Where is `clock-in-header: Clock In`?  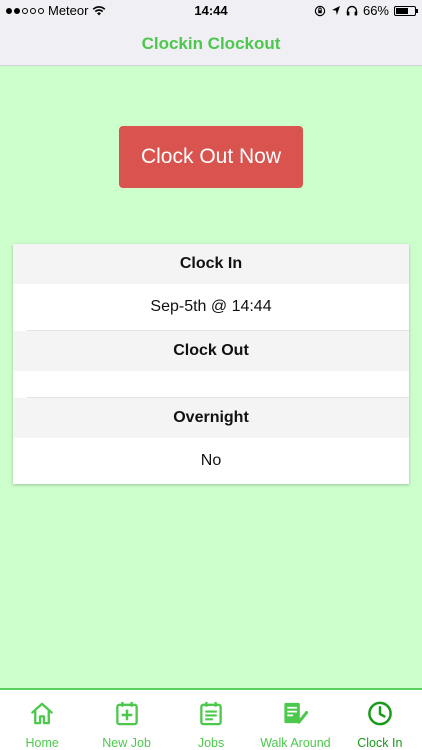
clock-in-header: Clock In is located at coordinates (211, 264).